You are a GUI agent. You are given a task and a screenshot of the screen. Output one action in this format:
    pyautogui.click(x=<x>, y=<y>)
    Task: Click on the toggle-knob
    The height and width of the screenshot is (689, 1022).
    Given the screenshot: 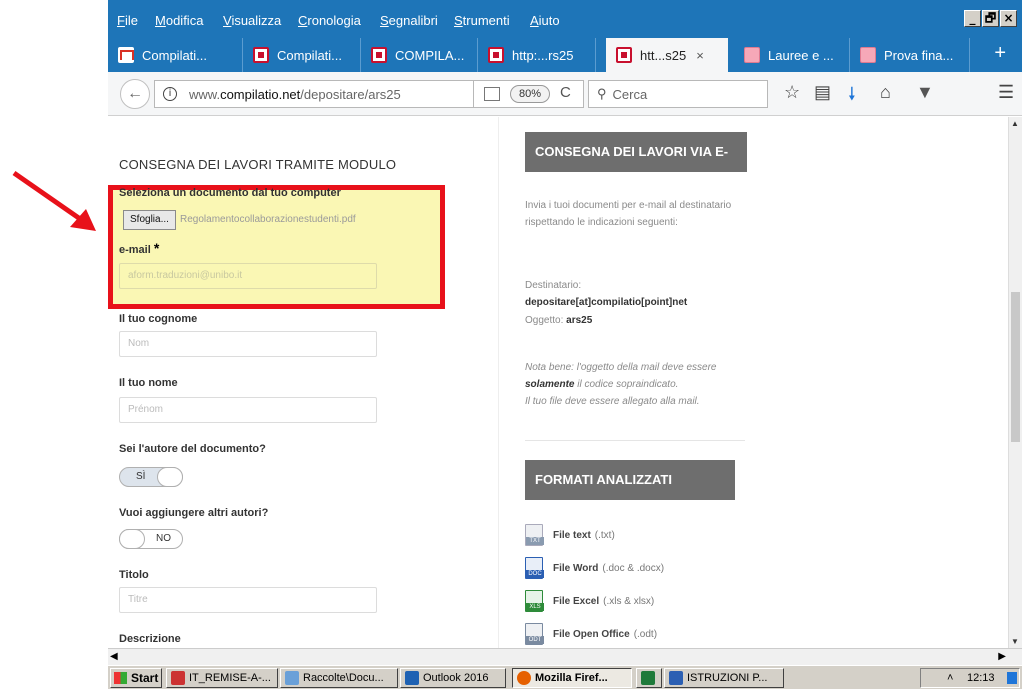 What is the action you would take?
    pyautogui.click(x=170, y=477)
    